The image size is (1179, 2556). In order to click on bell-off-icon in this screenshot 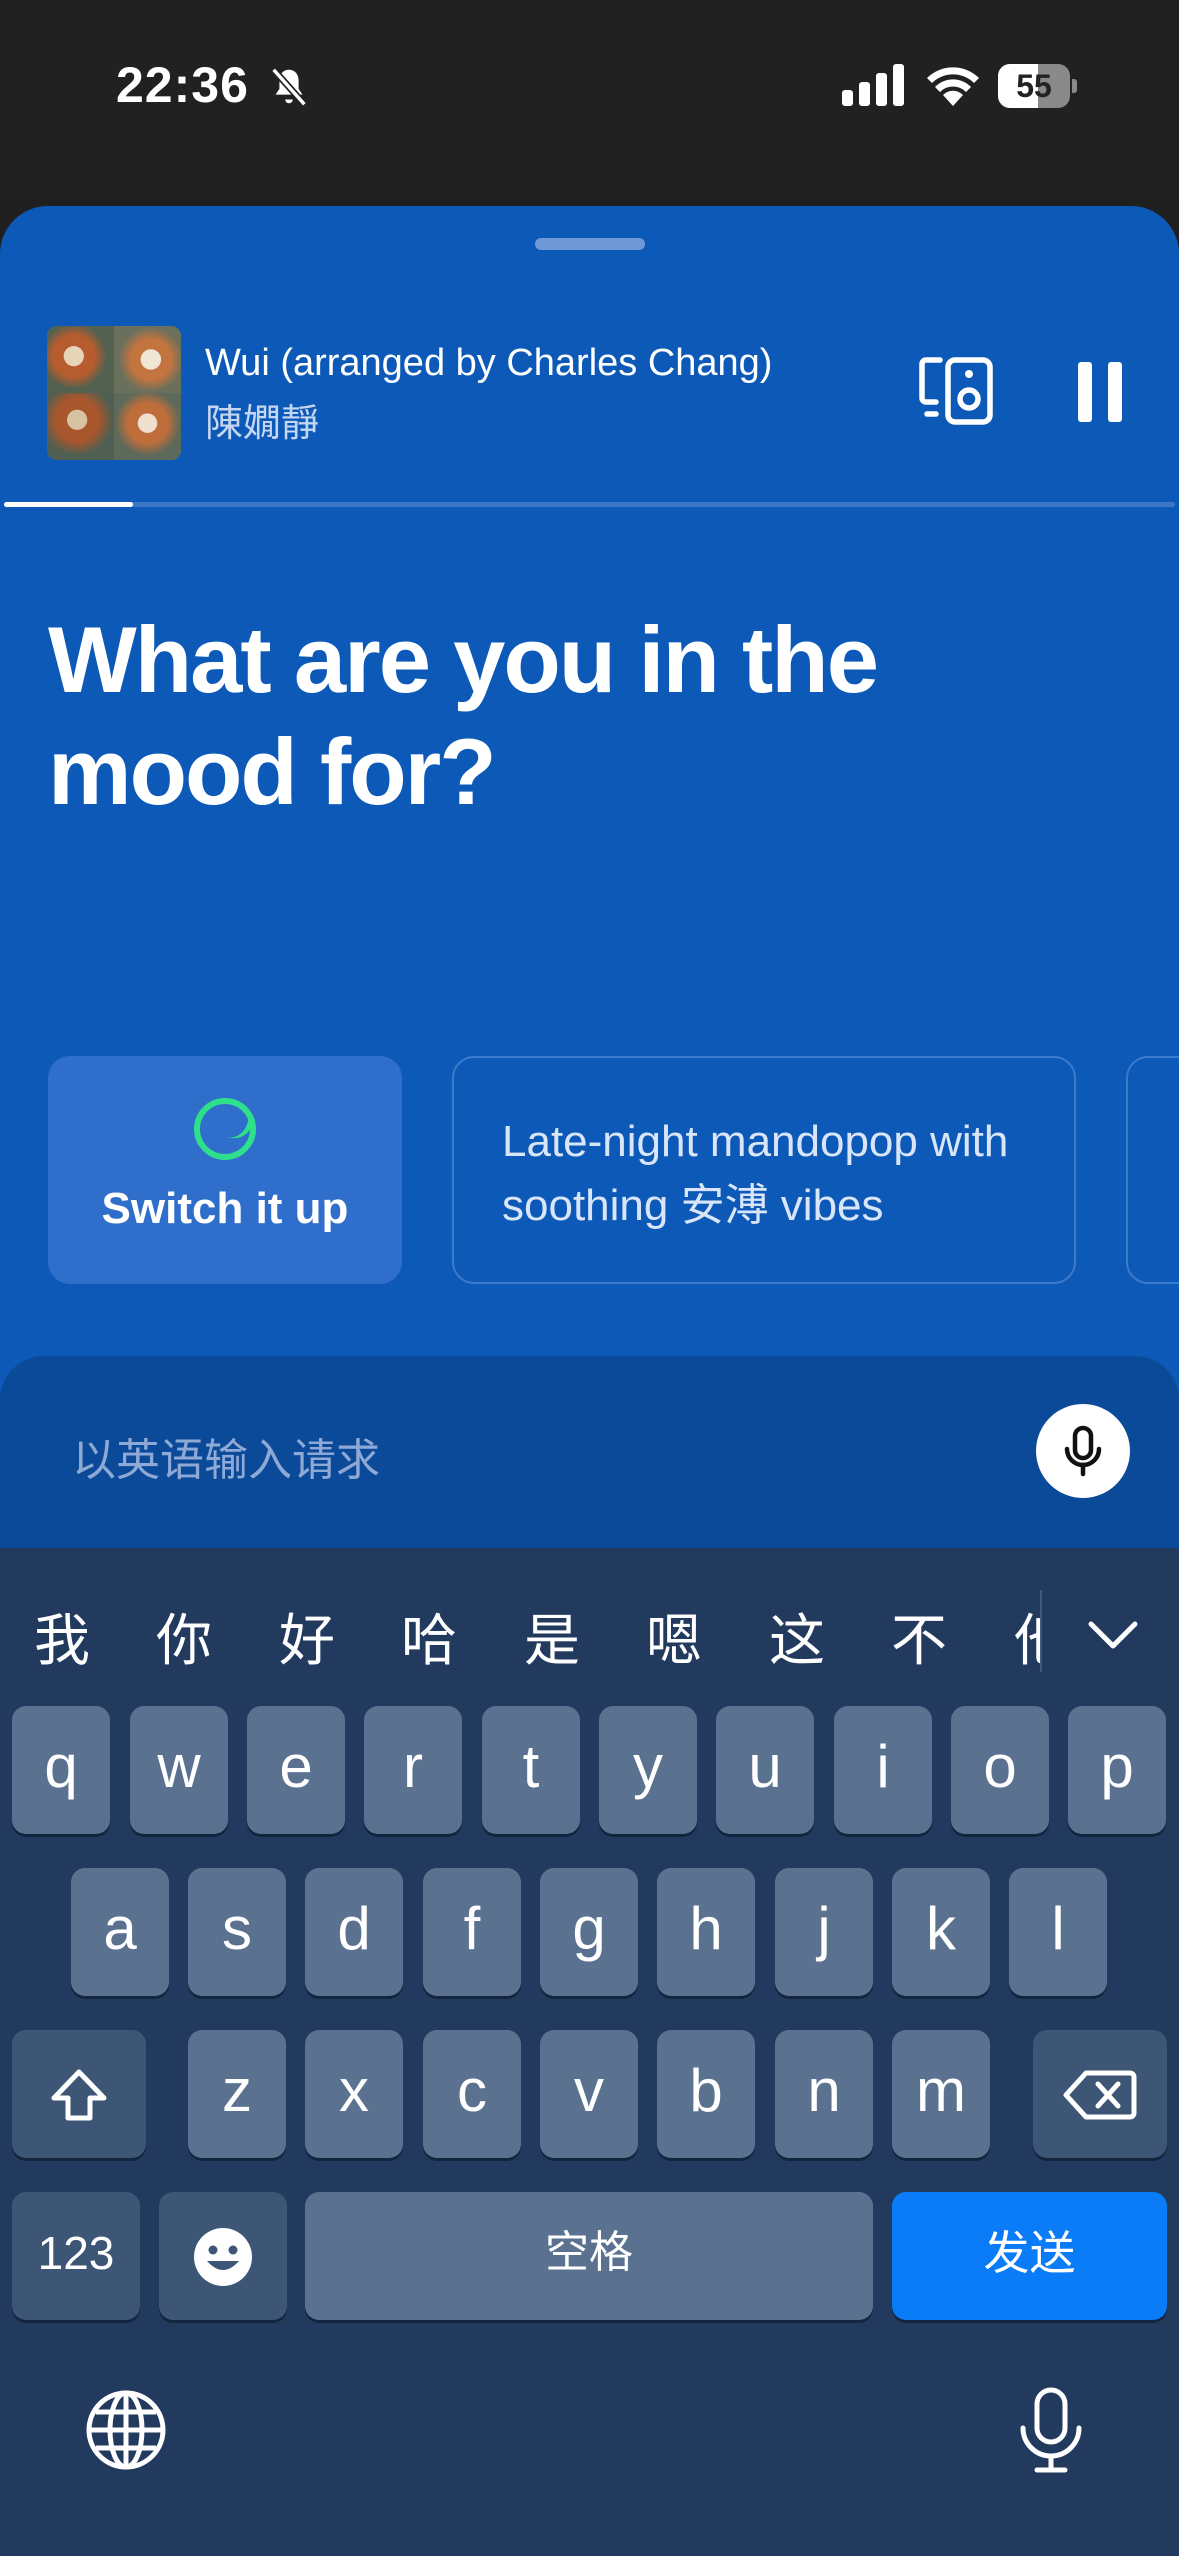, I will do `click(289, 87)`.